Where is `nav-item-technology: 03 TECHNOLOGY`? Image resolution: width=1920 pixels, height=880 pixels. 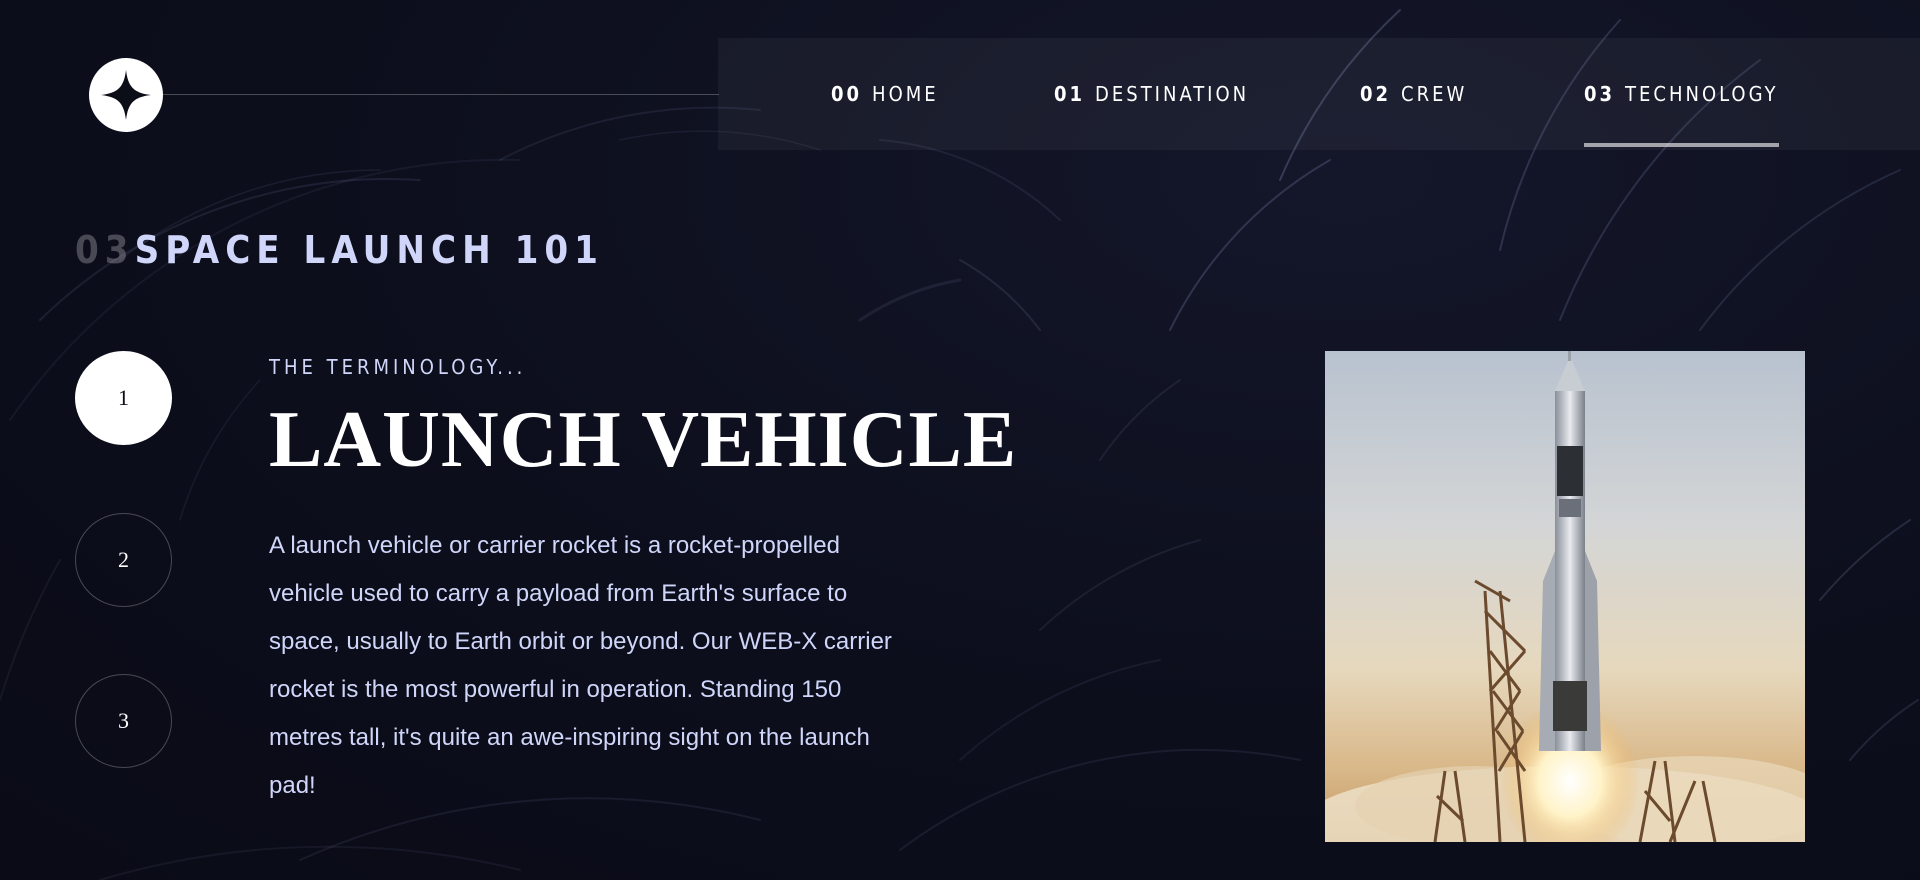 nav-item-technology: 03 TECHNOLOGY is located at coordinates (1681, 94).